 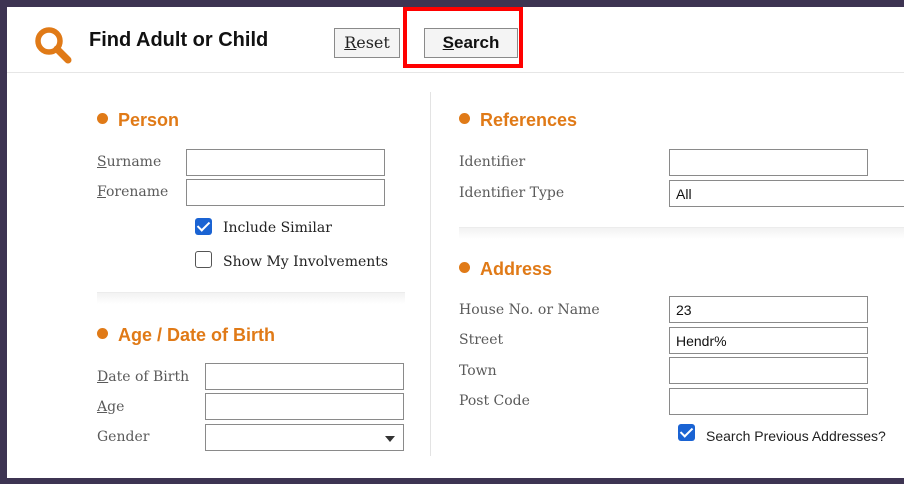 I want to click on section-title-age: Age / Date of Birth, so click(x=186, y=335).